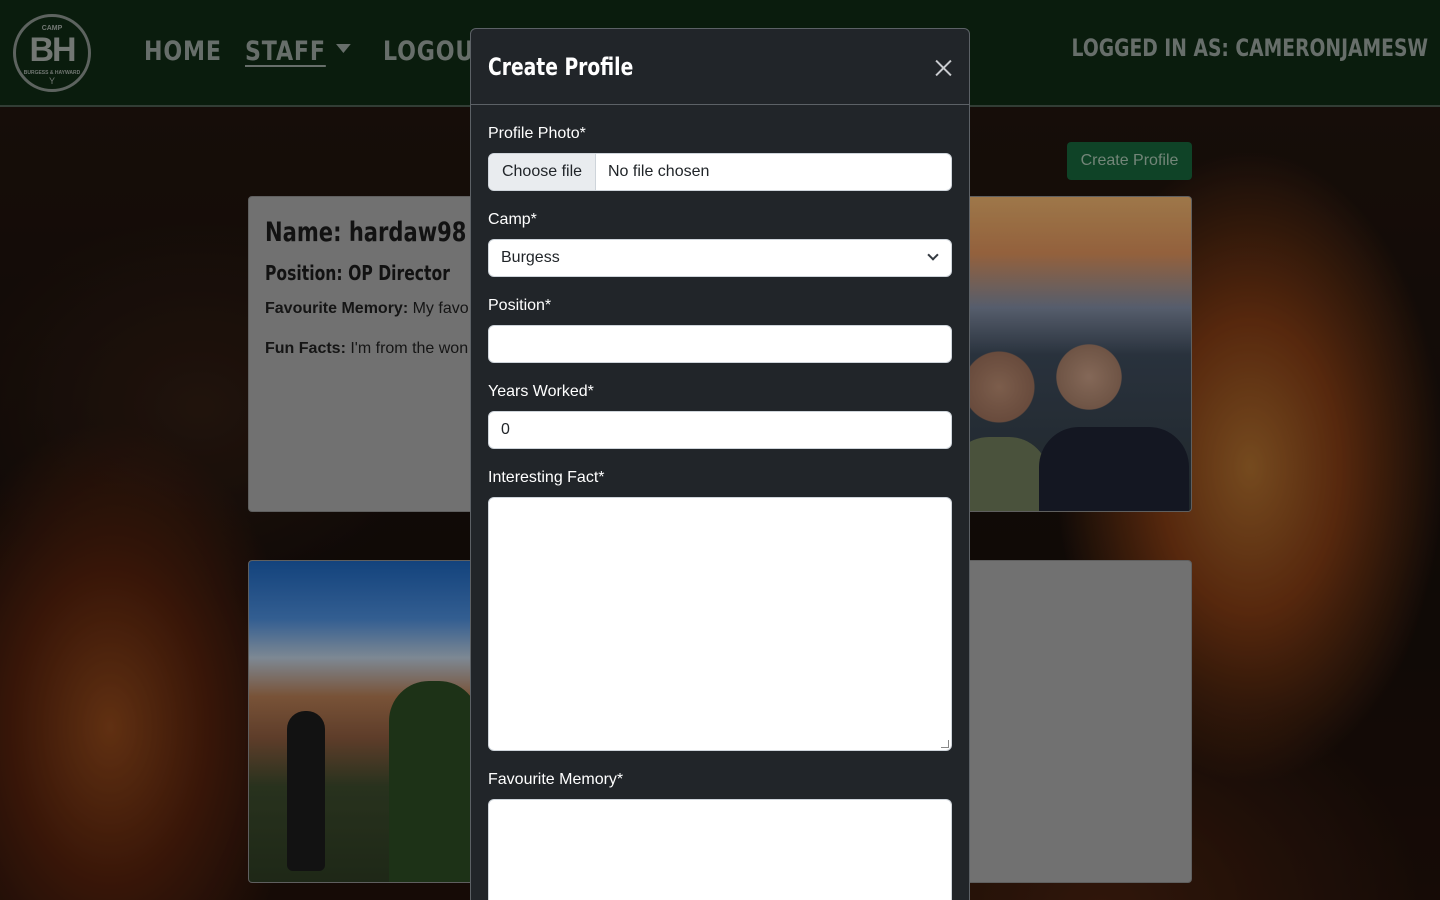  Describe the element at coordinates (520, 305) in the screenshot. I see `position-label: Position*` at that location.